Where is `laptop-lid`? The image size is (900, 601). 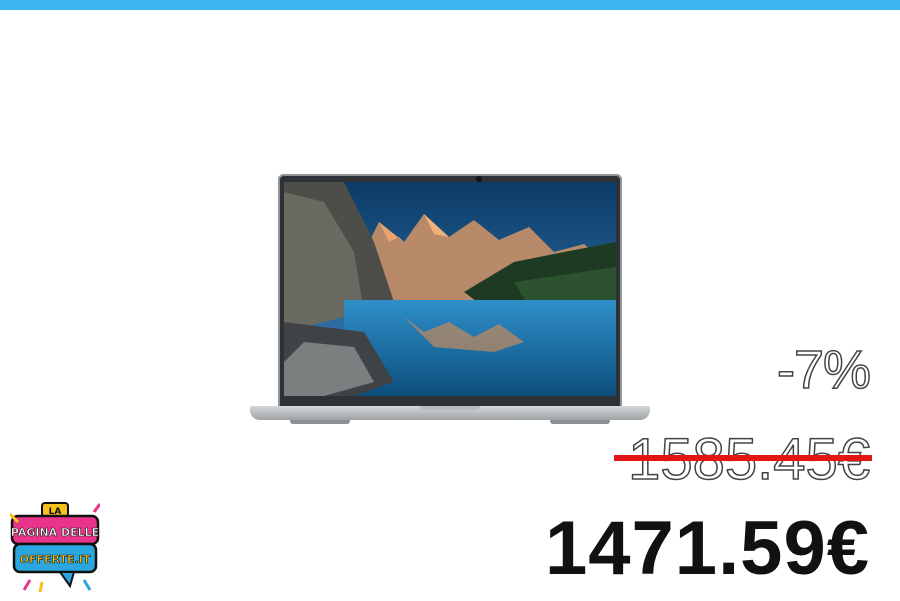
laptop-lid is located at coordinates (450, 291).